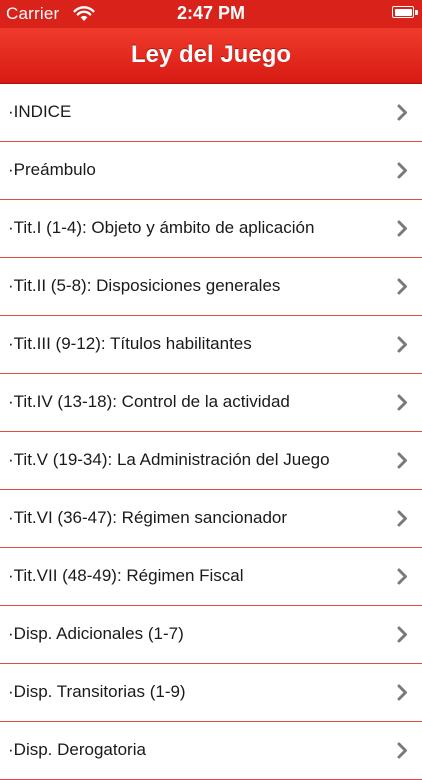 The height and width of the screenshot is (780, 422). I want to click on list-item-label: ·Tit.VII (48-49): Régimen Fiscal, so click(126, 575).